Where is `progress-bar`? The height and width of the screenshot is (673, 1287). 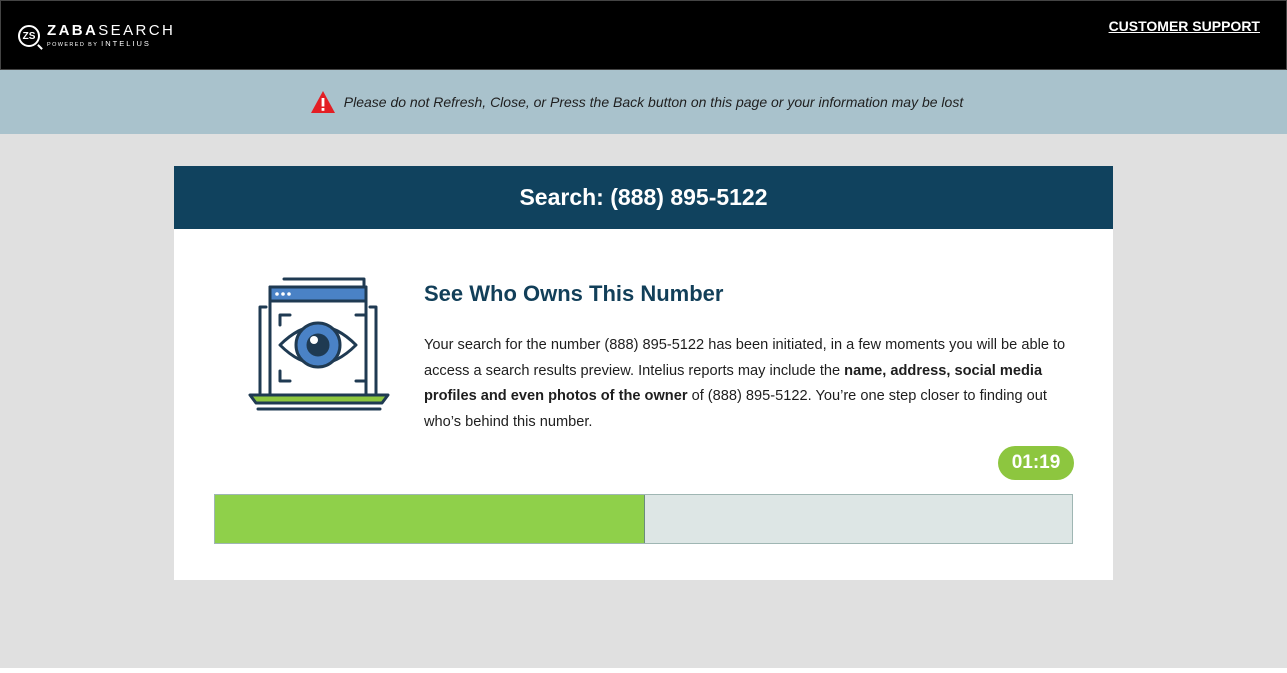 progress-bar is located at coordinates (643, 519).